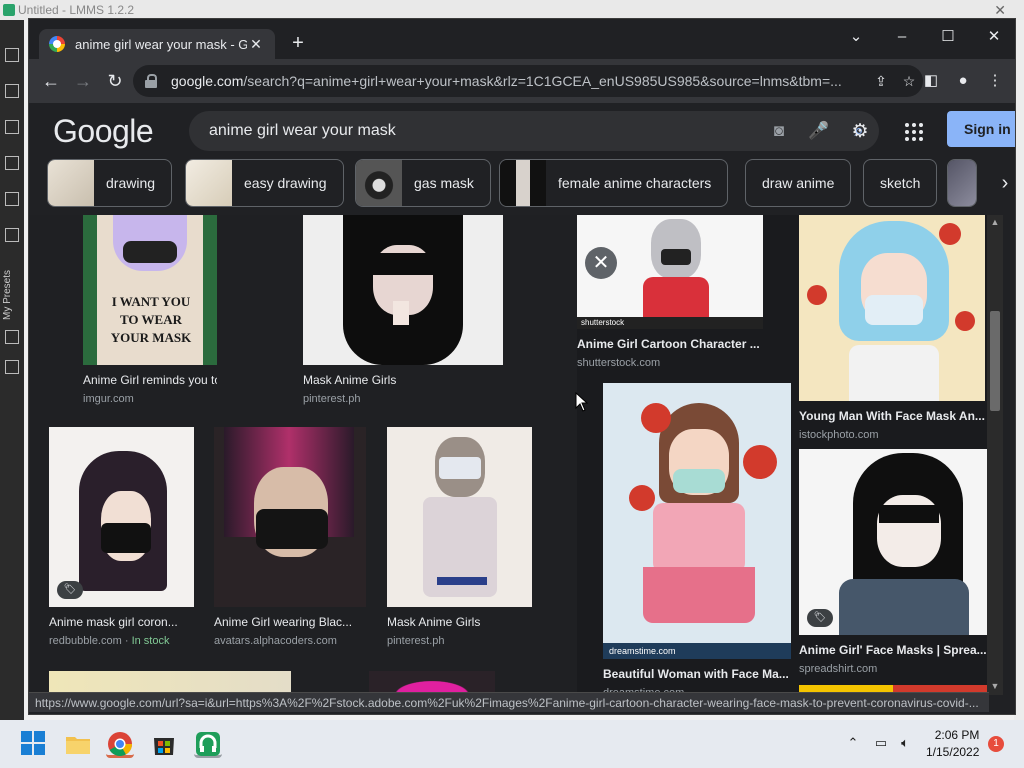  What do you see at coordinates (120, 744) in the screenshot?
I see `chrome-taskbar-icon` at bounding box center [120, 744].